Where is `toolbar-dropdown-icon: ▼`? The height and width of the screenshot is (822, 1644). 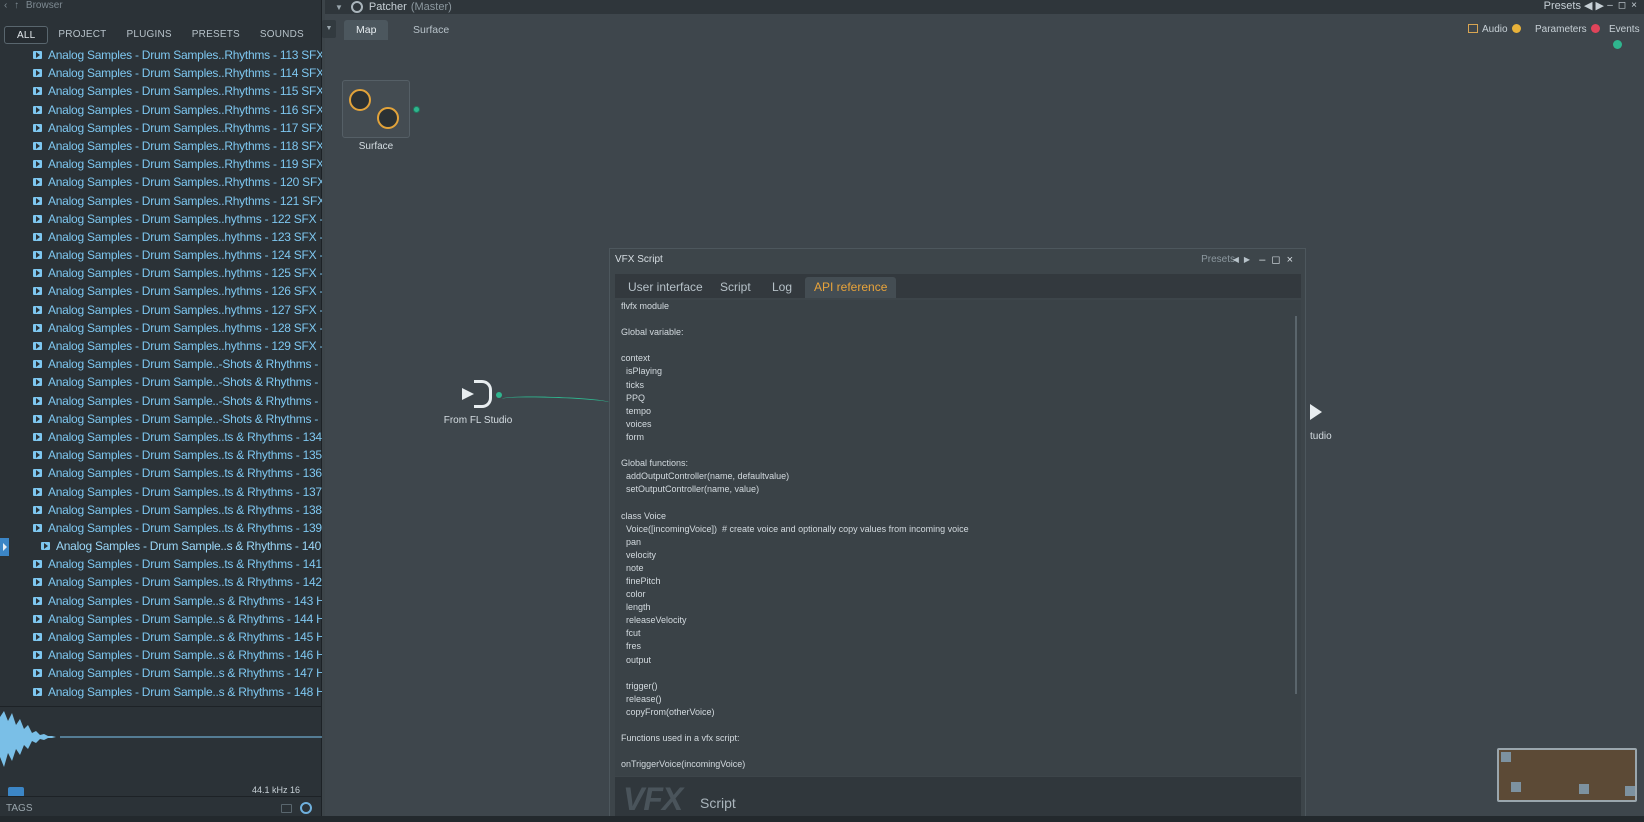 toolbar-dropdown-icon: ▼ is located at coordinates (329, 29).